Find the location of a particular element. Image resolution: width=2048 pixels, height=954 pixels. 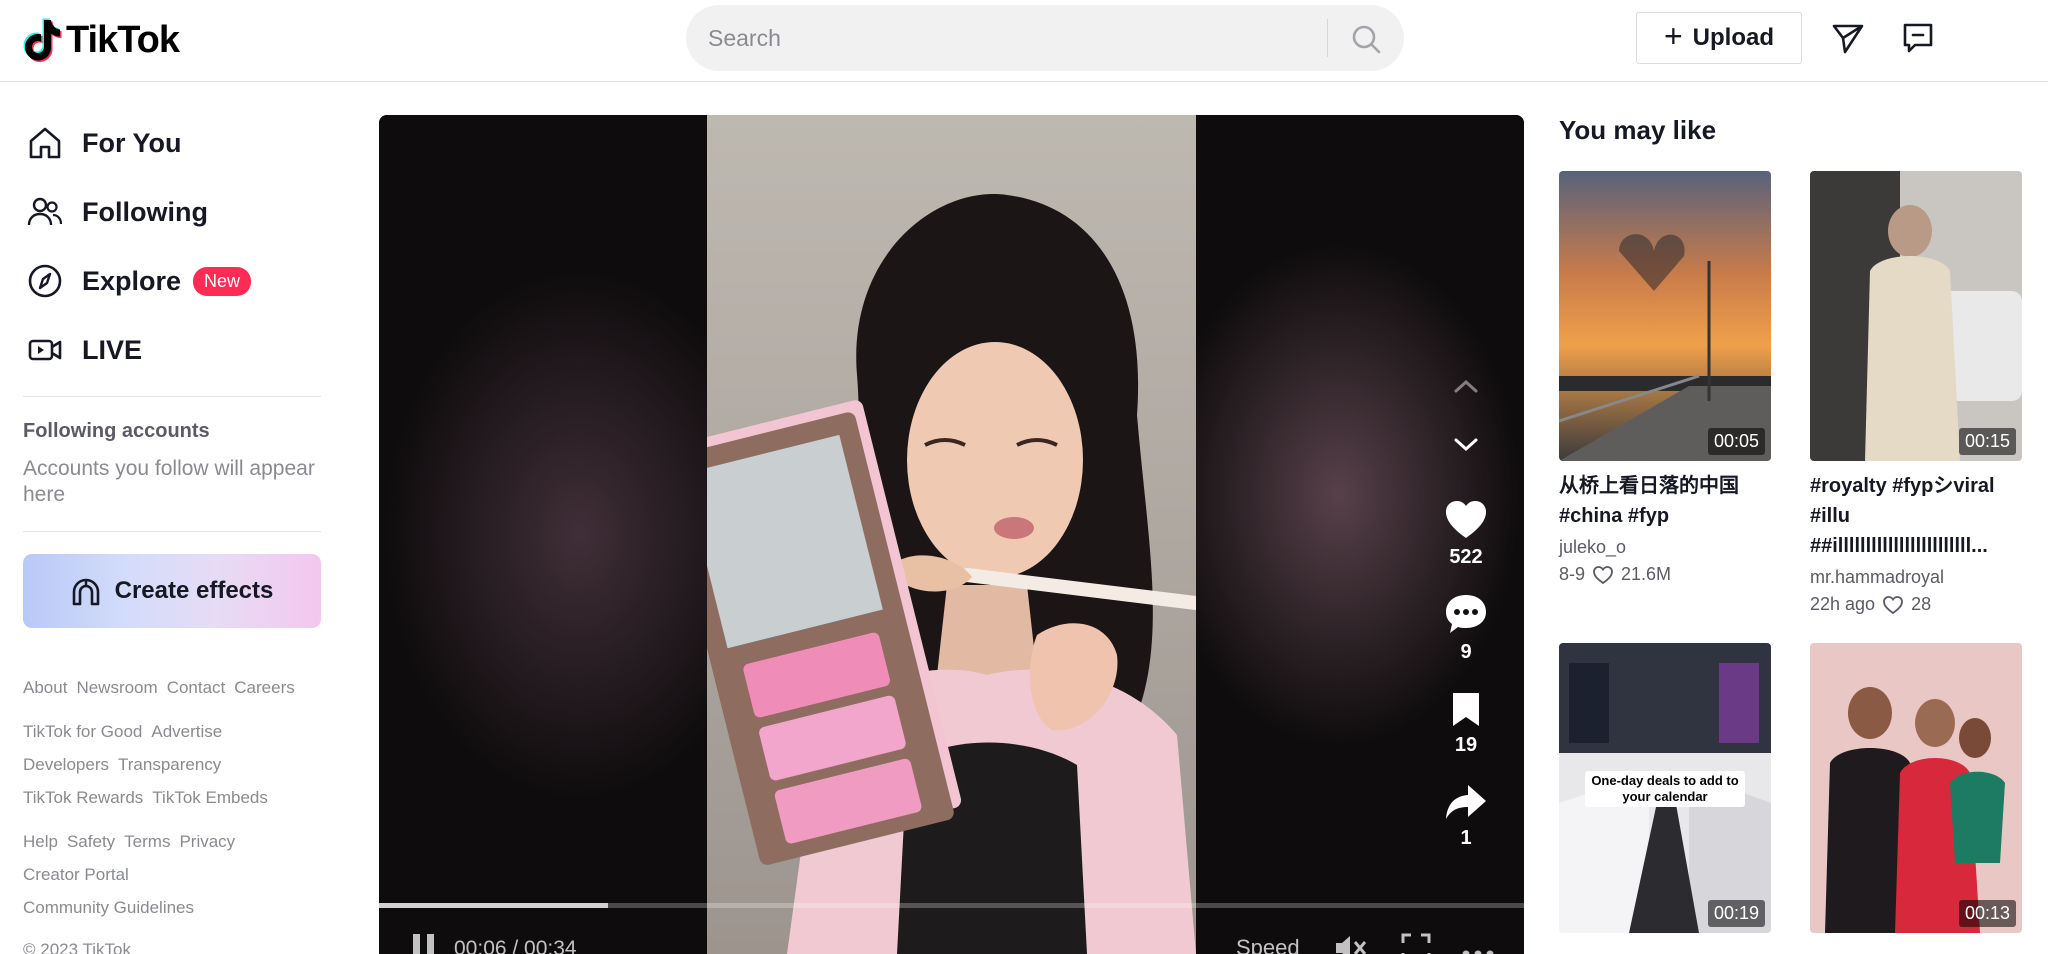

following-accounts-title: Following accounts is located at coordinates (116, 431).